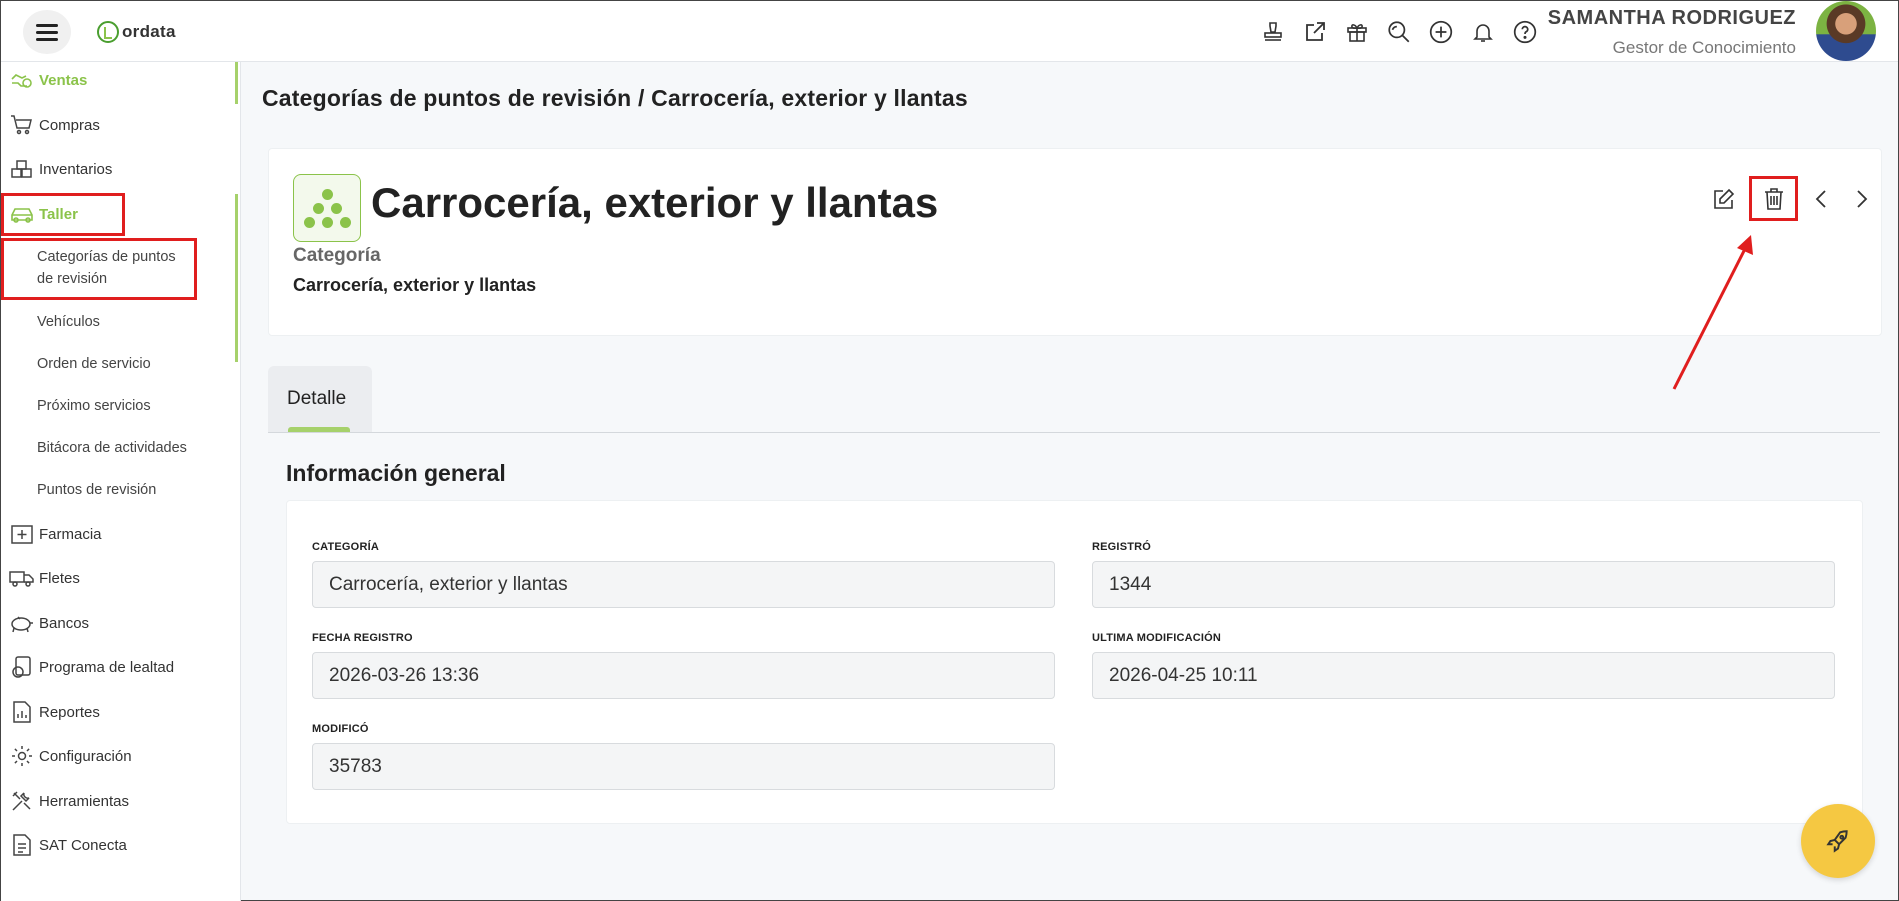 The width and height of the screenshot is (1899, 901). I want to click on record-value: Carrocería, exterior y llantas, so click(415, 285).